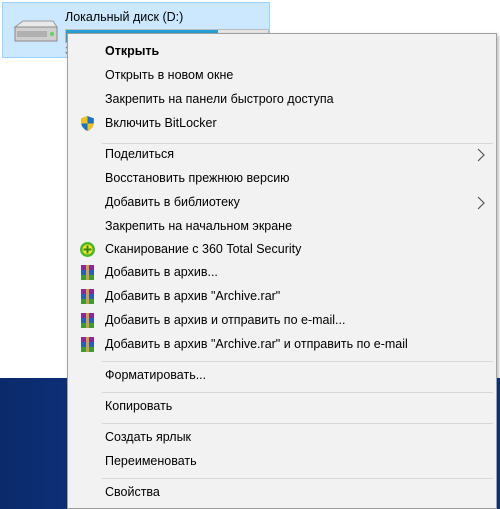 This screenshot has width=500, height=509. Describe the element at coordinates (219, 99) in the screenshot. I see `menu-item-pin-quick-access-label: Закрепить на панели быстрого доступа` at that location.